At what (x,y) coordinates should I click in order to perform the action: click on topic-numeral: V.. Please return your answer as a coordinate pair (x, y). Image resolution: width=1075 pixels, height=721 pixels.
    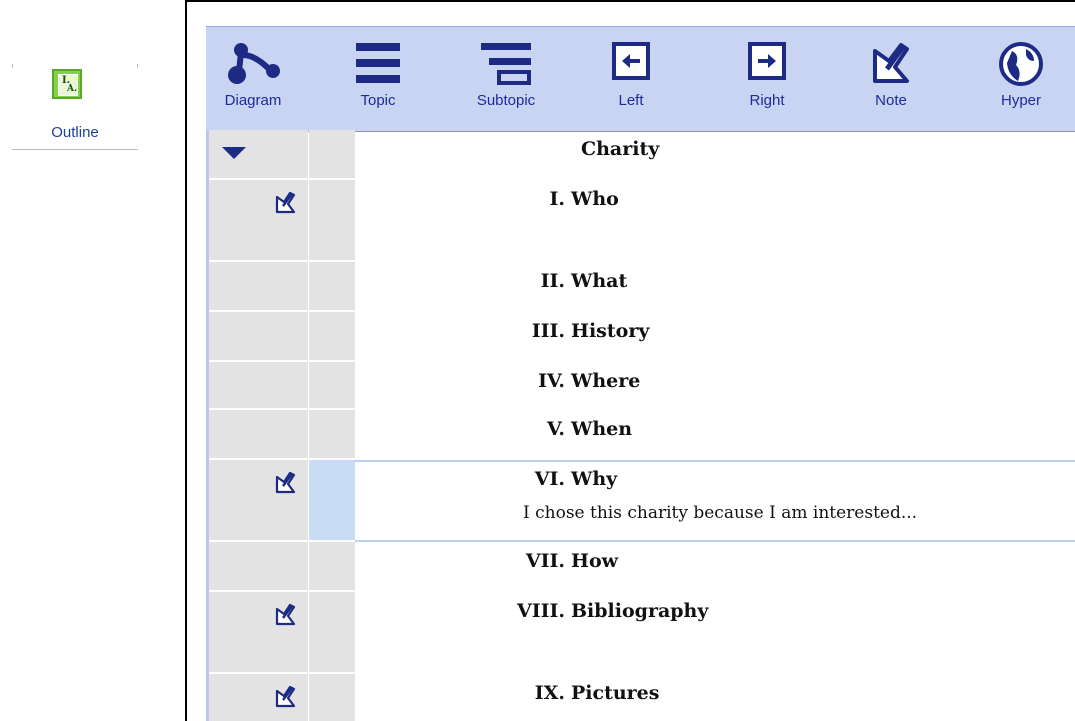
    Looking at the image, I should click on (555, 429).